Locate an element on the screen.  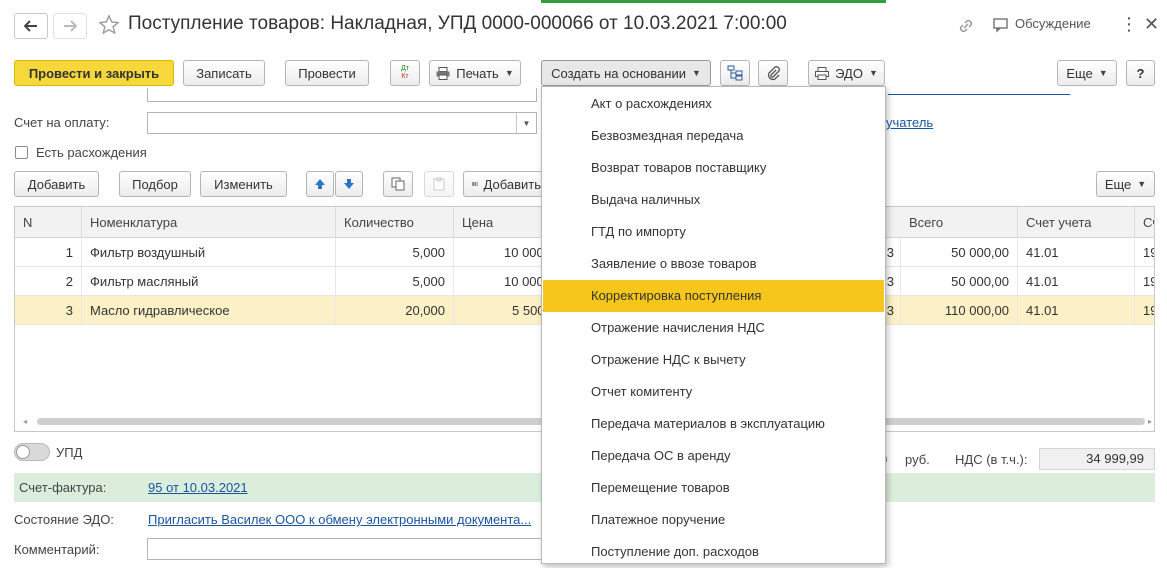
edo-state-label: Состояние ЭДО: is located at coordinates (64, 519).